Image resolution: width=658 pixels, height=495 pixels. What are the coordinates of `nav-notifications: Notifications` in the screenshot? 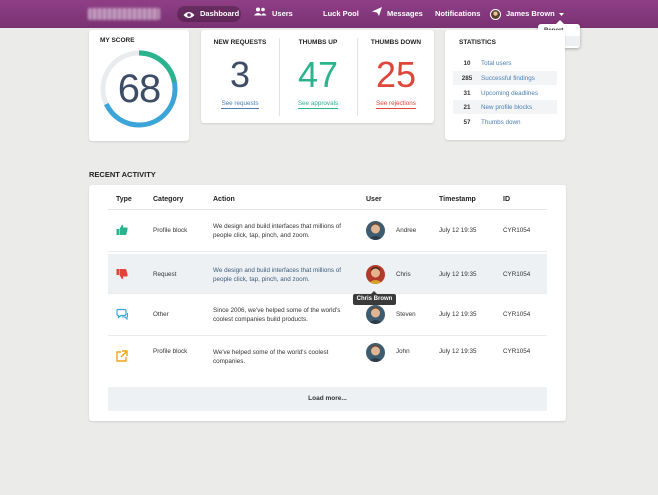 It's located at (457, 14).